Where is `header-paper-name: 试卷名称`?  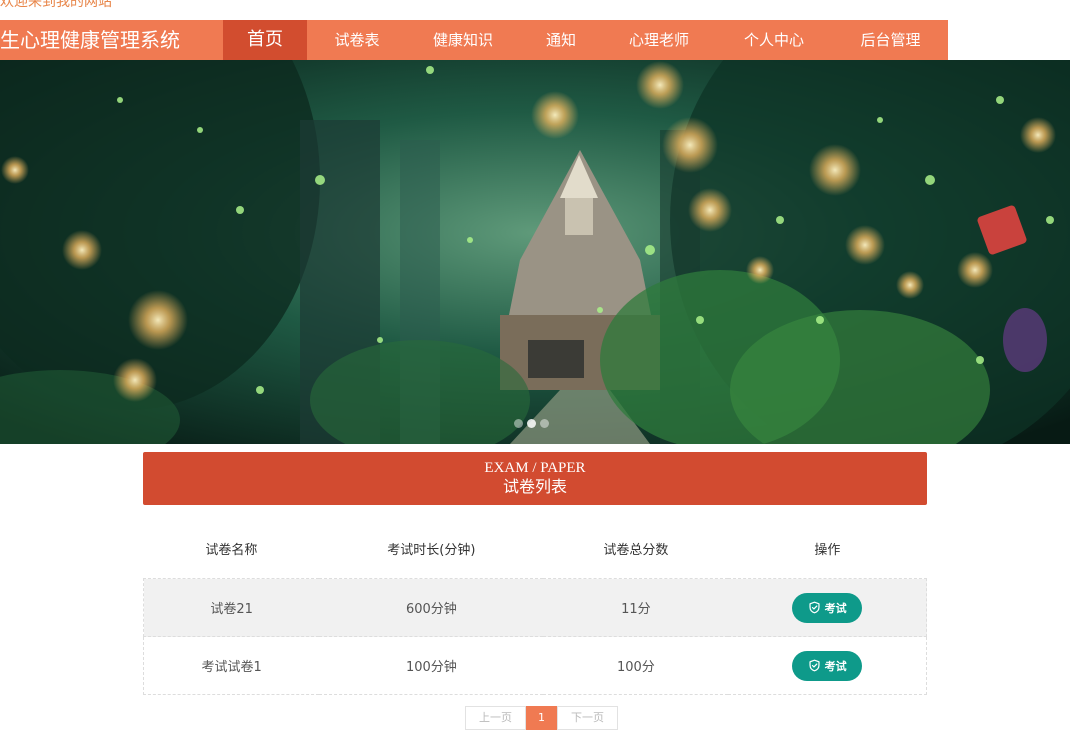
header-paper-name: 试卷名称 is located at coordinates (231, 550).